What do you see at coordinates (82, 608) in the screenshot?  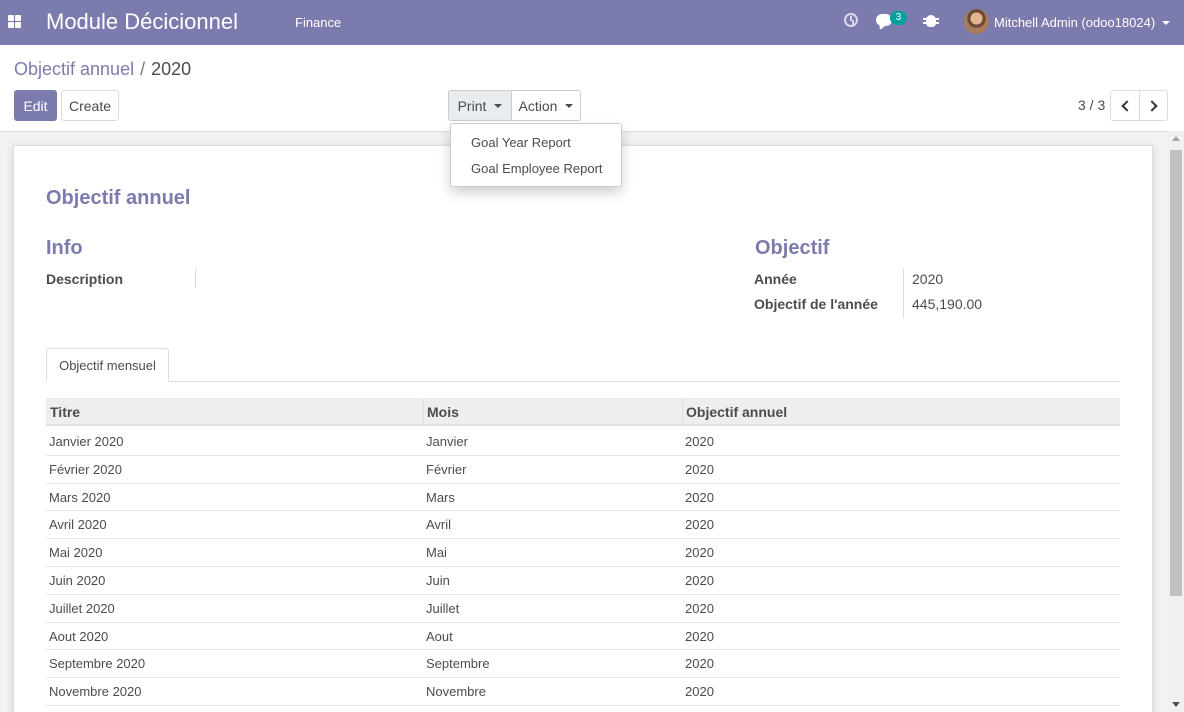 I see `table-cell: Juillet 2020` at bounding box center [82, 608].